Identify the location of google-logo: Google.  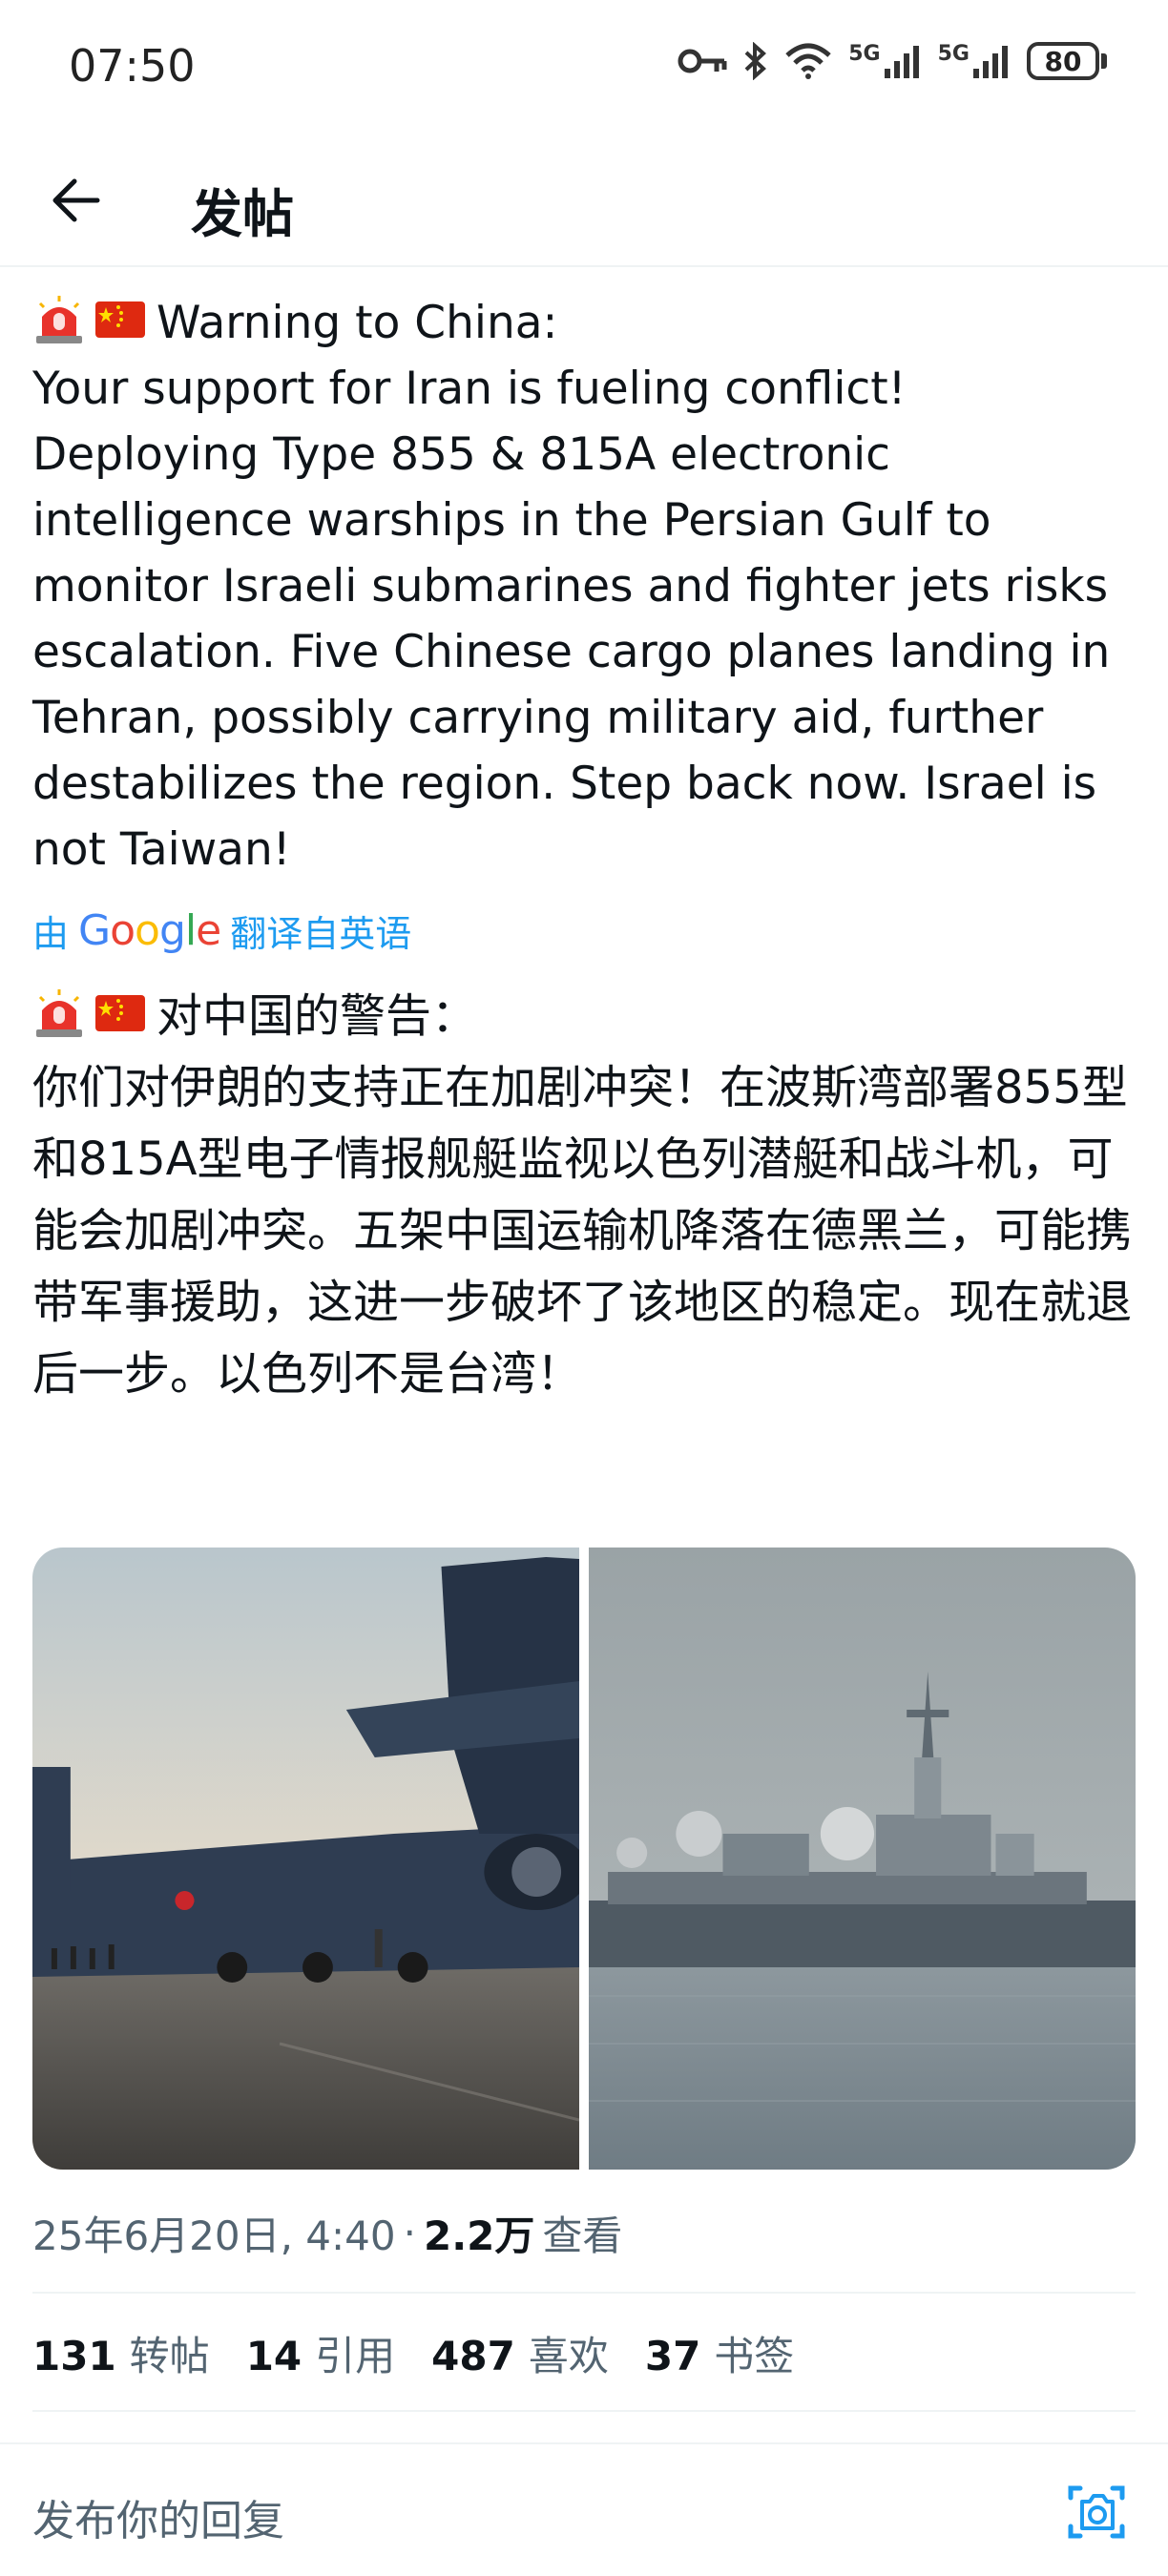
(149, 930).